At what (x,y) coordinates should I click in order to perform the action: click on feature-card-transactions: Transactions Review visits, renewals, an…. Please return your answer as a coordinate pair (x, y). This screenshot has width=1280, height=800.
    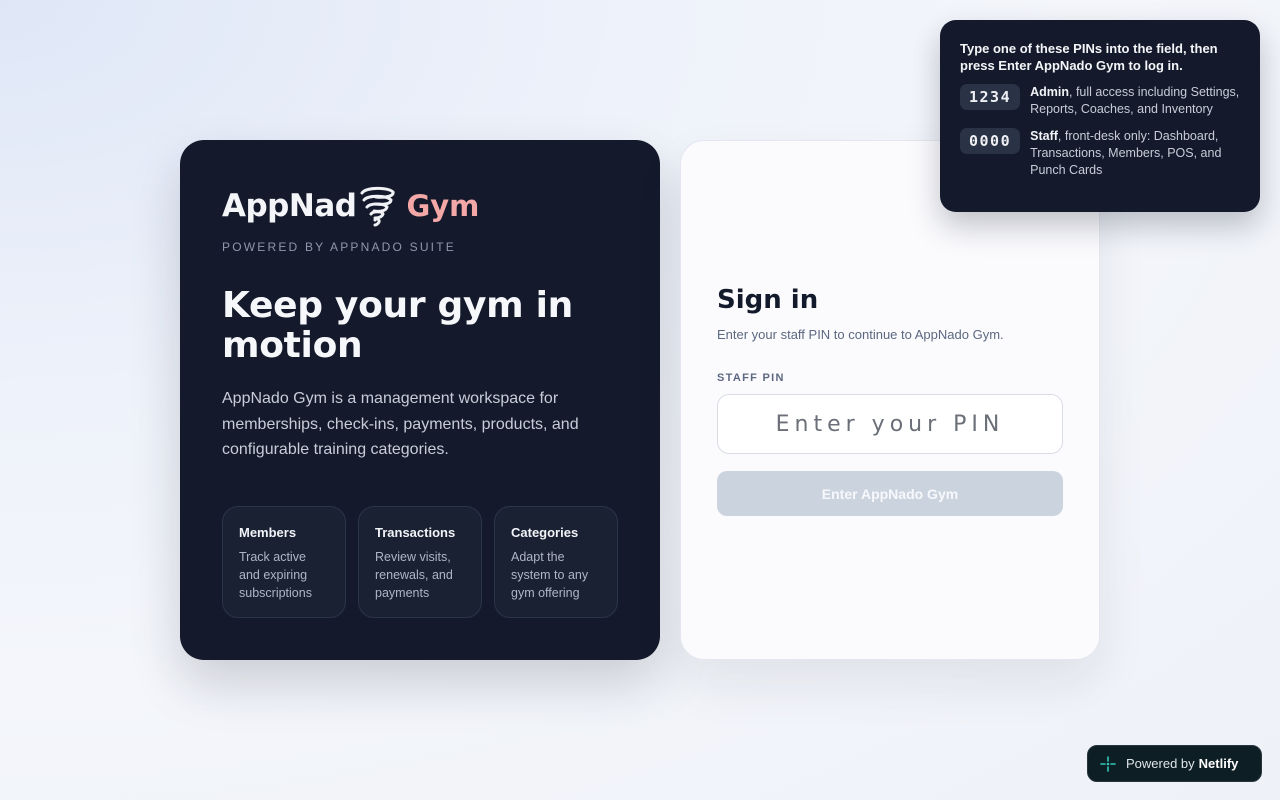
    Looking at the image, I should click on (420, 562).